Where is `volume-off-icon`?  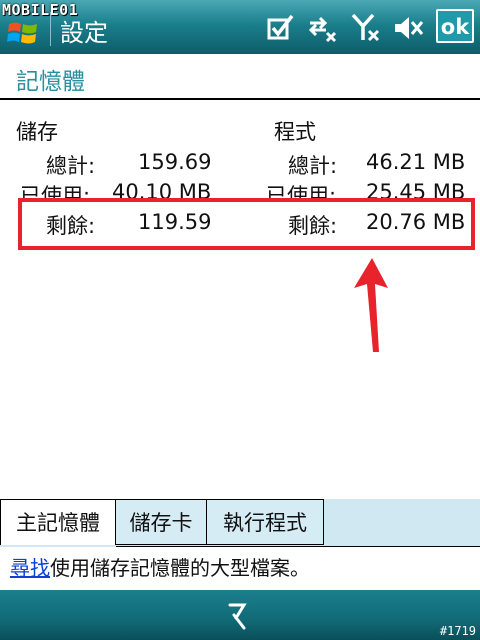
volume-off-icon is located at coordinates (408, 28).